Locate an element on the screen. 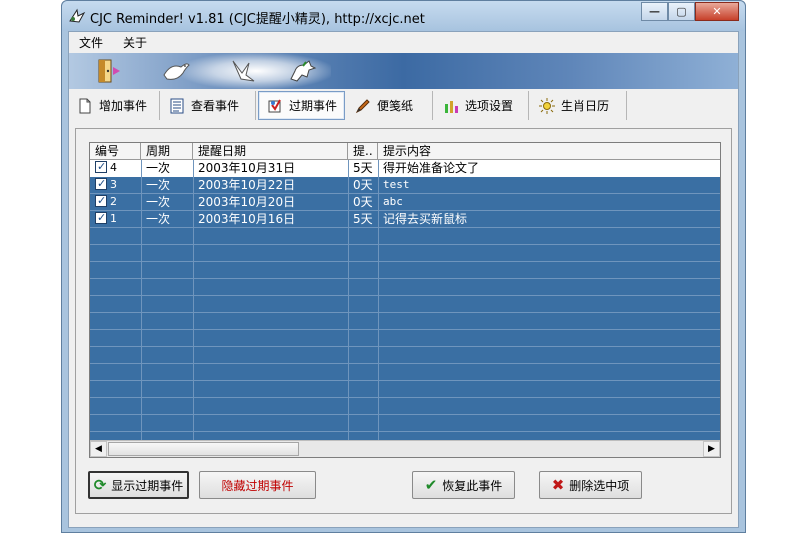 The width and height of the screenshot is (800, 533). bird-icon is located at coordinates (244, 71).